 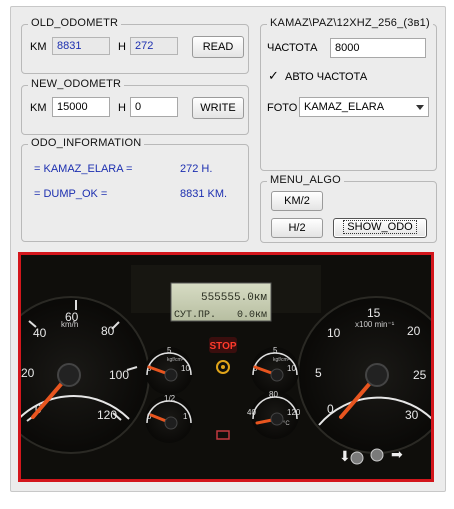 What do you see at coordinates (330, 409) in the screenshot?
I see `tacho-tick-0: 0` at bounding box center [330, 409].